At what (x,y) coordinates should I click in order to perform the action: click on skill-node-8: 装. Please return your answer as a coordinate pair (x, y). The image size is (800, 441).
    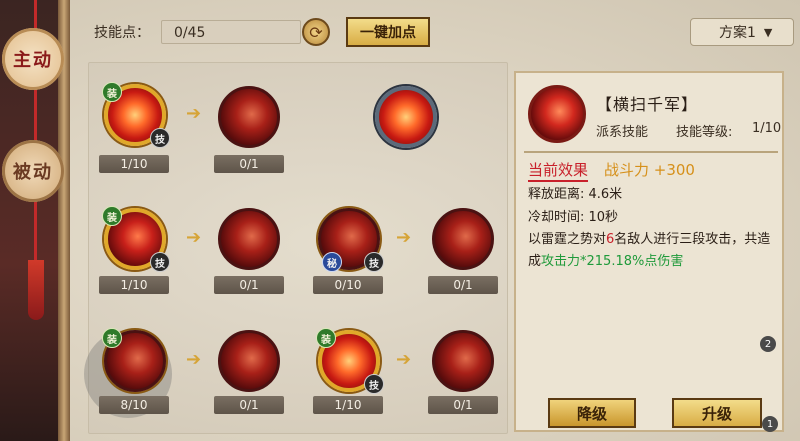
    Looking at the image, I should click on (134, 360).